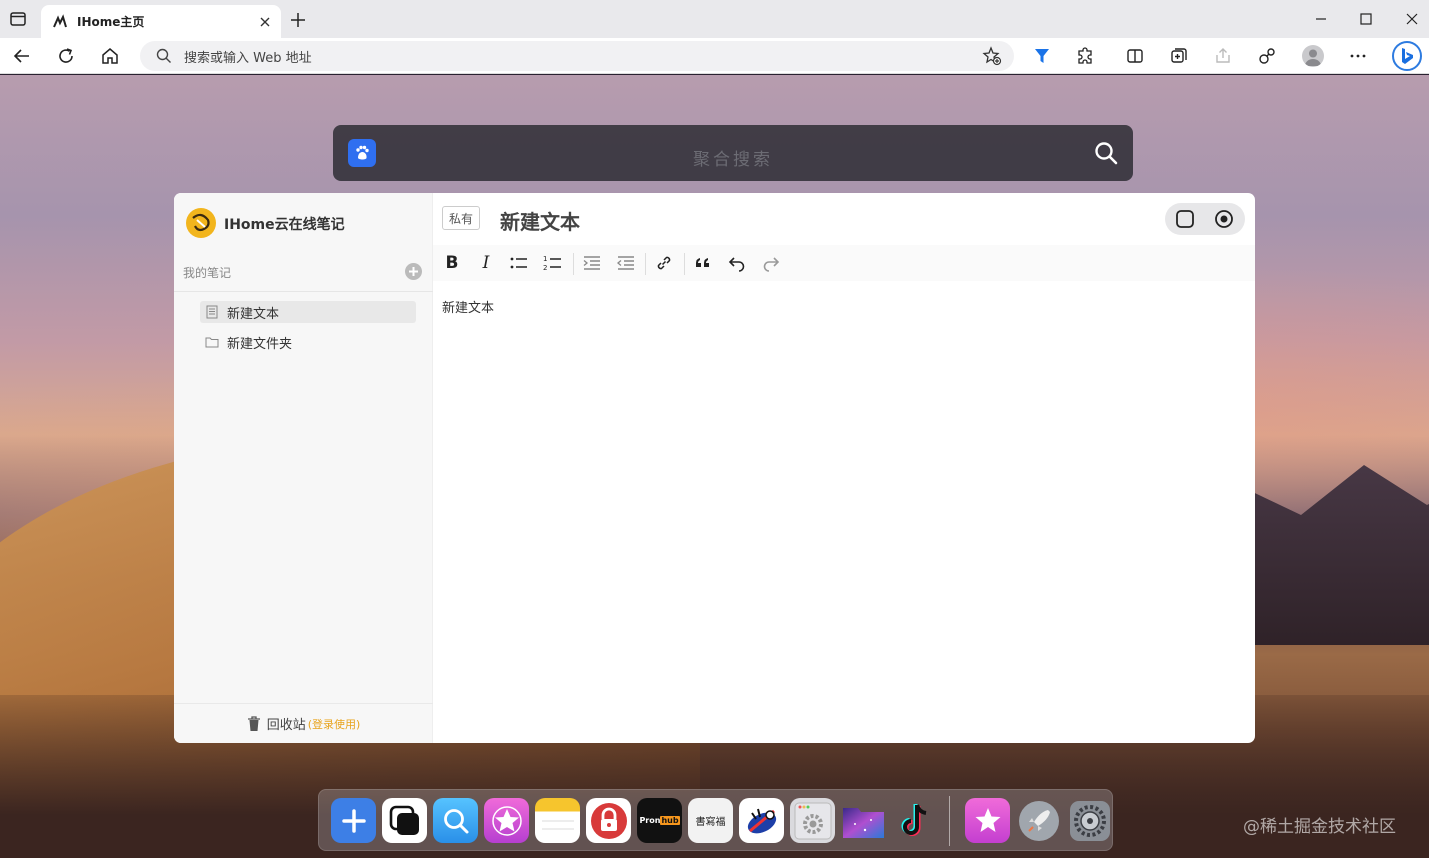 The width and height of the screenshot is (1429, 858). I want to click on dock-app-star, so click(506, 820).